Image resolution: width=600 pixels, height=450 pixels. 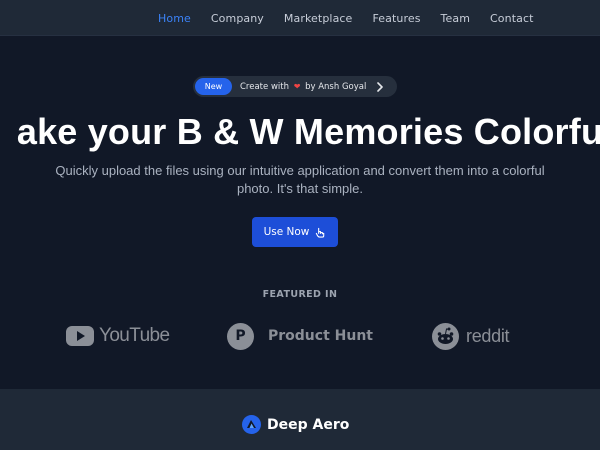 What do you see at coordinates (174, 18) in the screenshot?
I see `nav-item-home: Home` at bounding box center [174, 18].